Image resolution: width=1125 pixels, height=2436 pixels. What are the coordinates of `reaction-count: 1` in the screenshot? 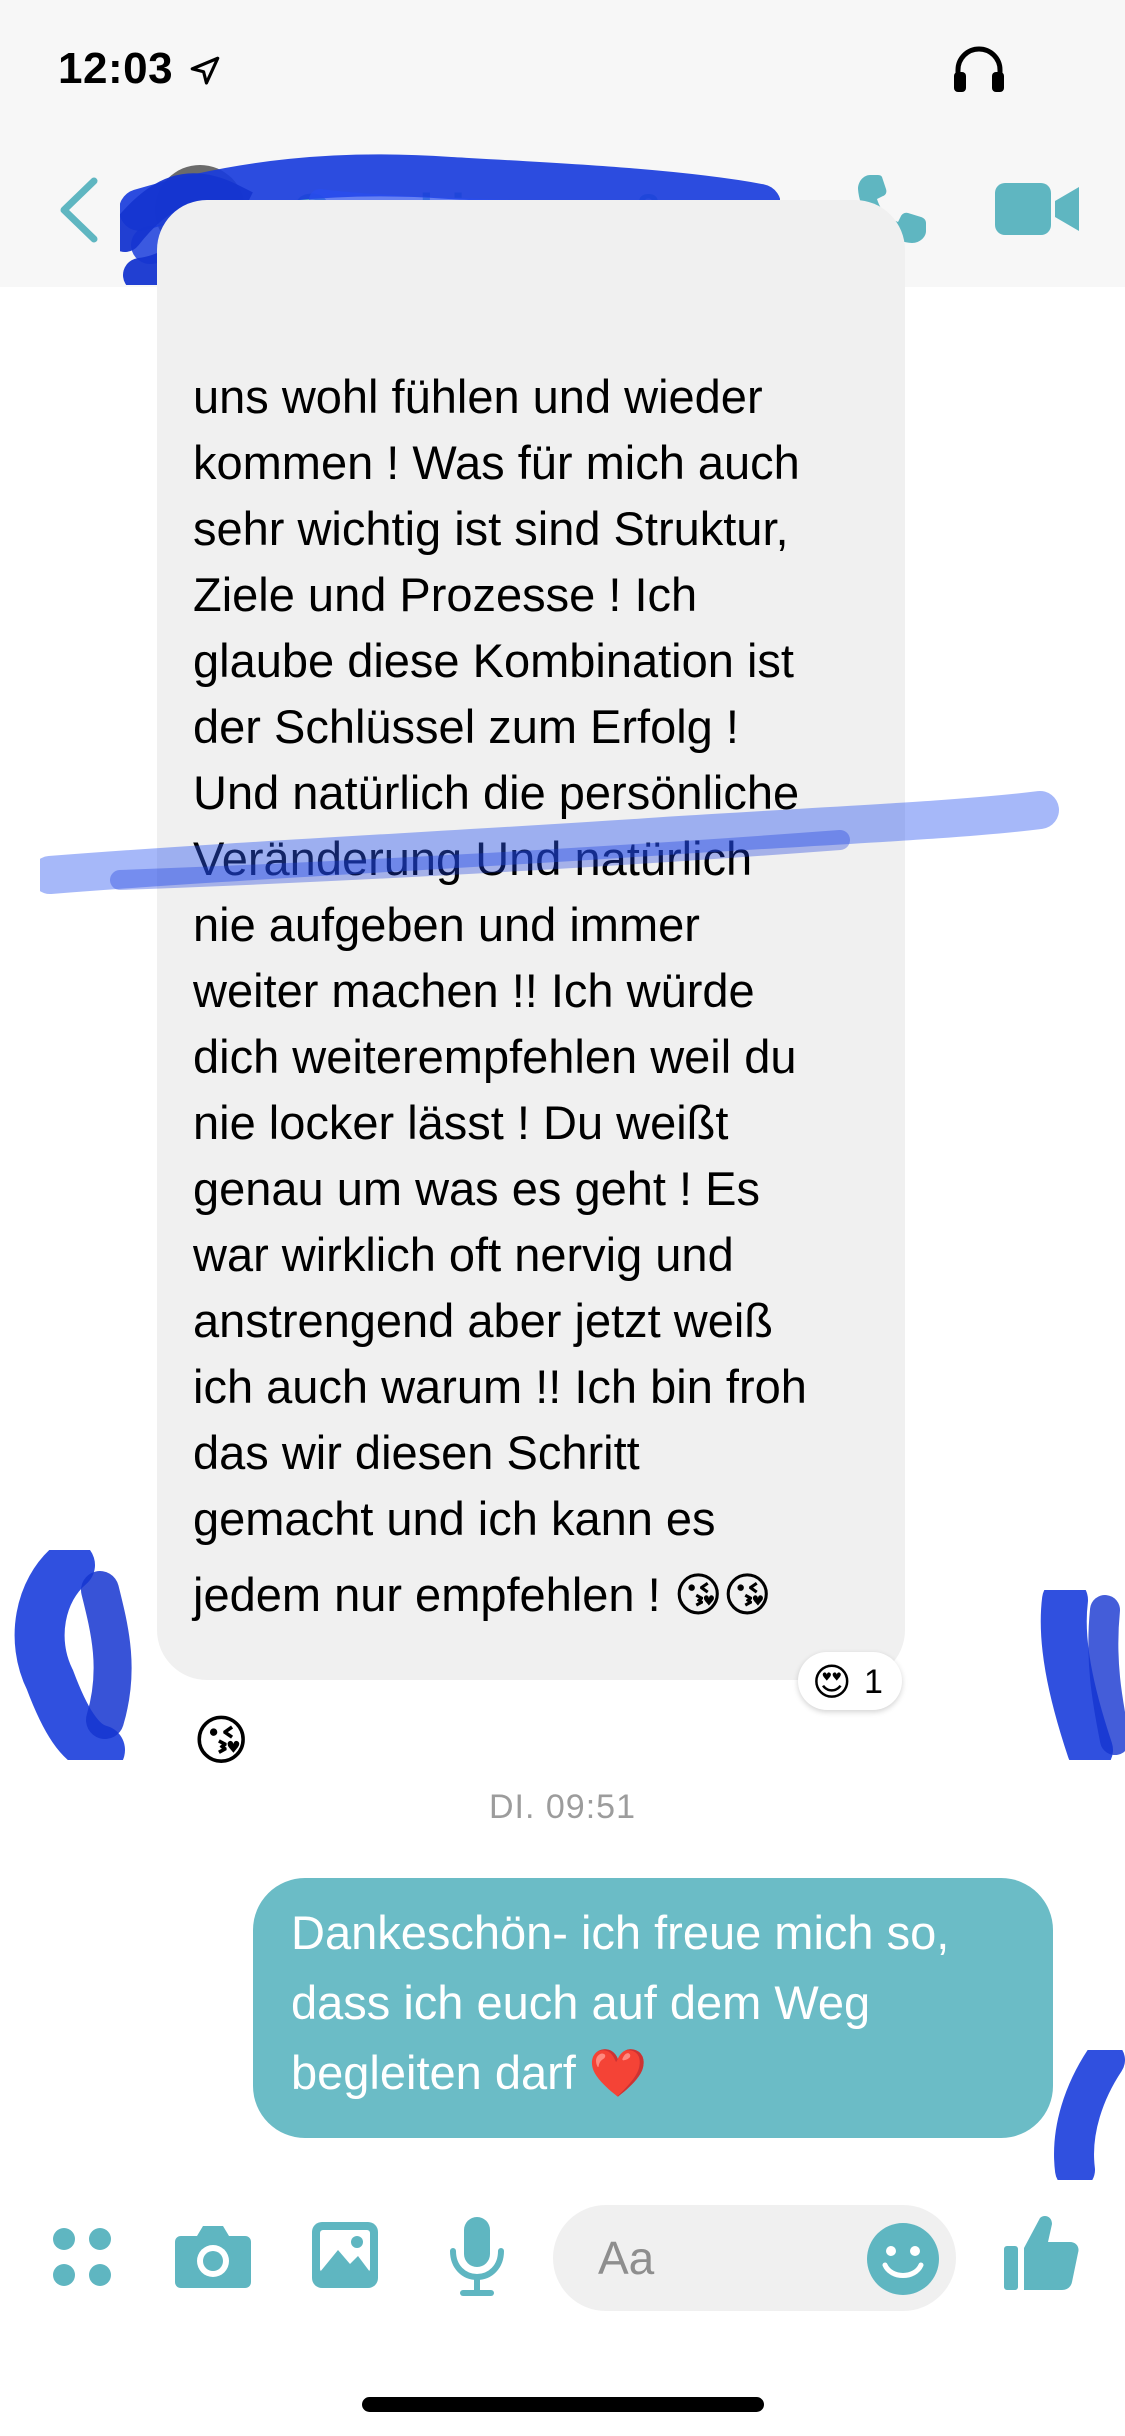 It's located at (873, 1682).